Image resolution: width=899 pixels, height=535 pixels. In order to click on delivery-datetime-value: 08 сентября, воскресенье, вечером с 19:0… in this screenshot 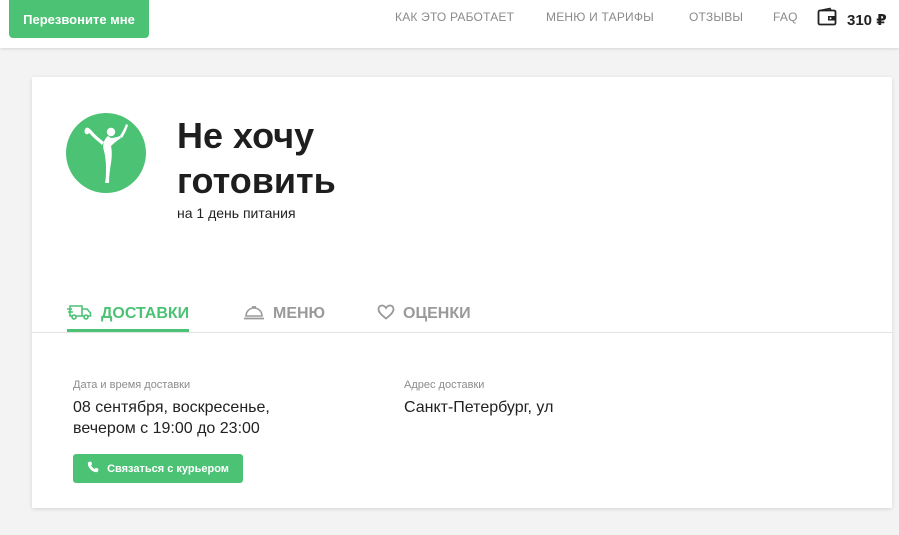, I will do `click(171, 418)`.